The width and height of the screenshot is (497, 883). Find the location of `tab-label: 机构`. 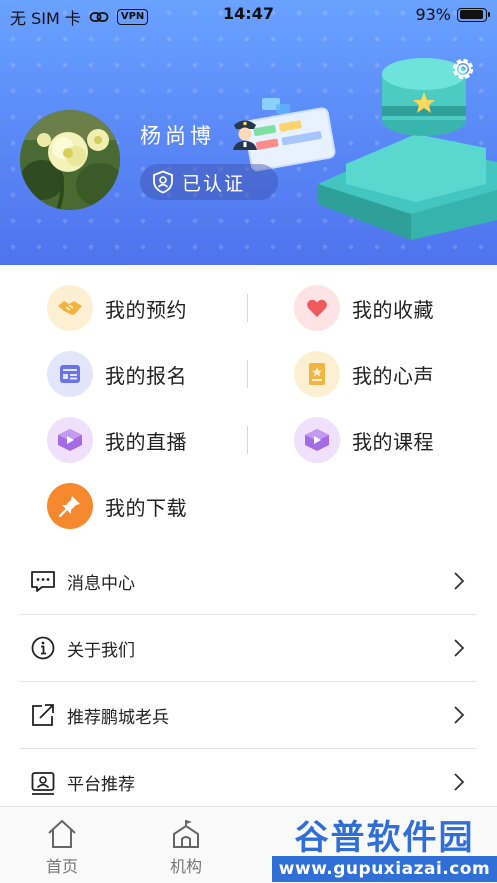

tab-label: 机构 is located at coordinates (185, 866).